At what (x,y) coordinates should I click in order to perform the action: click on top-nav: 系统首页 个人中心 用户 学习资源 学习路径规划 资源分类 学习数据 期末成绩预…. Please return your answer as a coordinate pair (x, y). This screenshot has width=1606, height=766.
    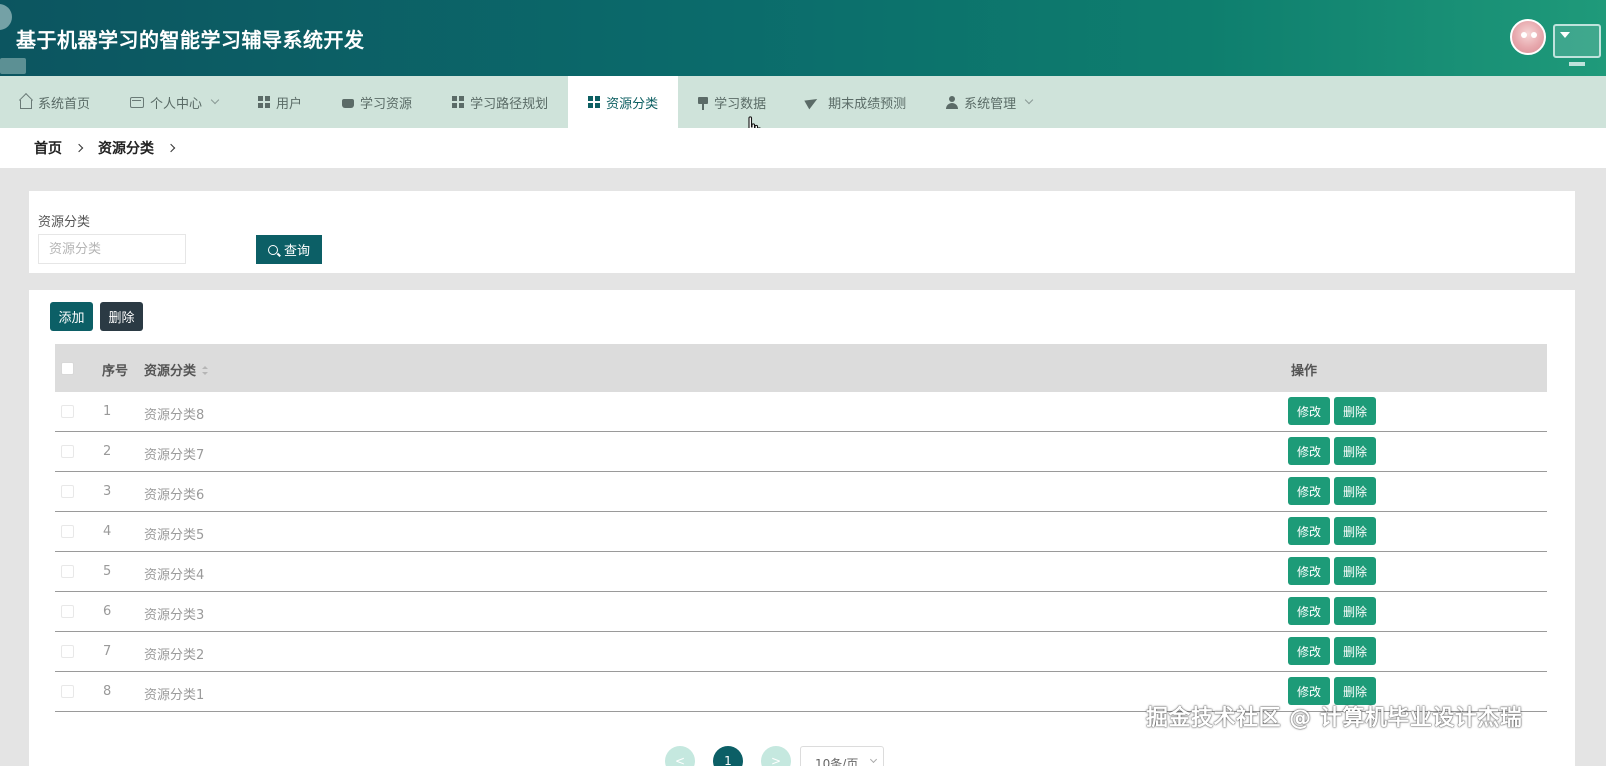
    Looking at the image, I should click on (803, 102).